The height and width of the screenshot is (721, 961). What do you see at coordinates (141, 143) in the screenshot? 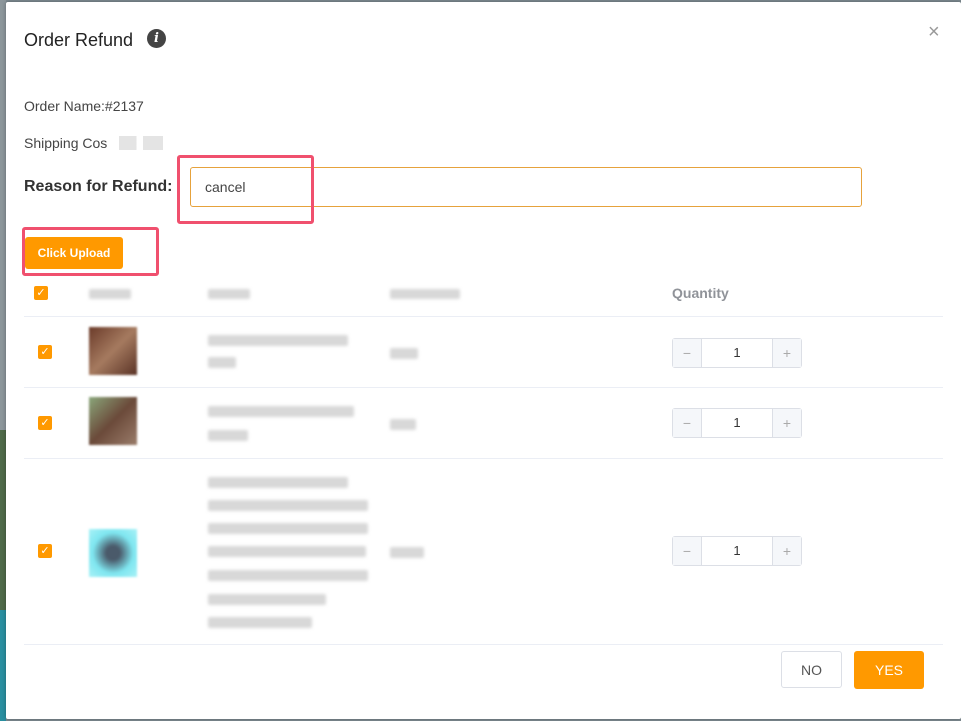
I see `shipping-cost-value-redacted` at bounding box center [141, 143].